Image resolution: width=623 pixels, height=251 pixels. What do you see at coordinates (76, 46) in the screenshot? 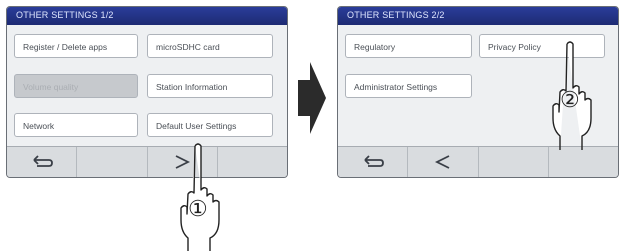
I see `register-delete-apps-button: Register / Delete apps` at bounding box center [76, 46].